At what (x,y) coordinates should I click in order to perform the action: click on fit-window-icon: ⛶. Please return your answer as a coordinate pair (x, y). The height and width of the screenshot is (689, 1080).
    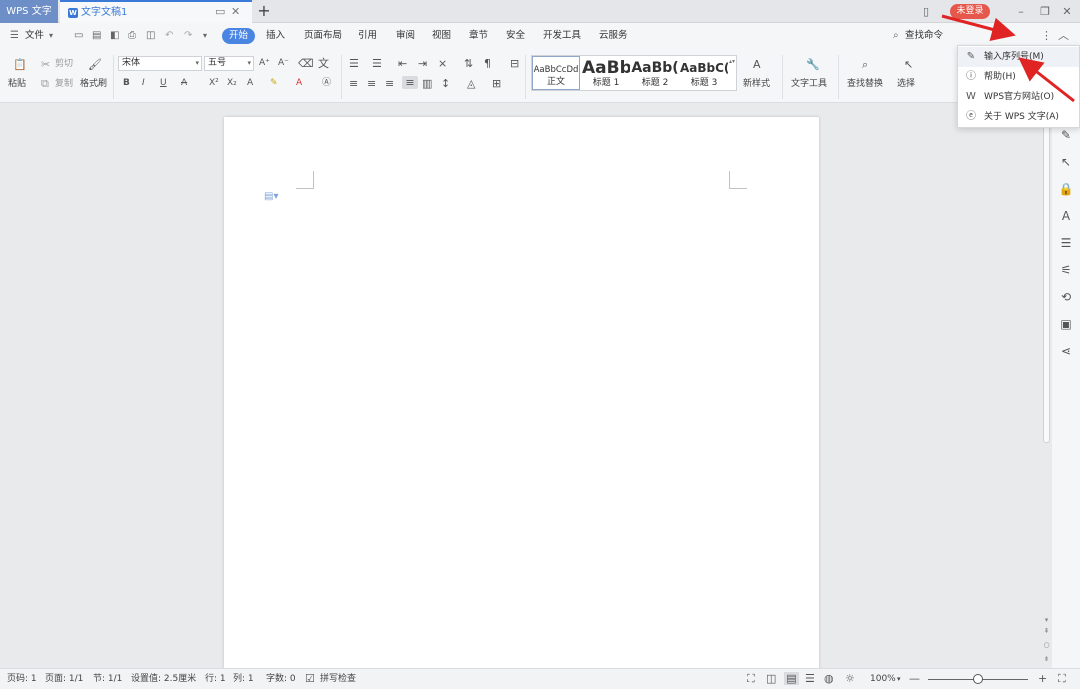
    Looking at the image, I should click on (1062, 678).